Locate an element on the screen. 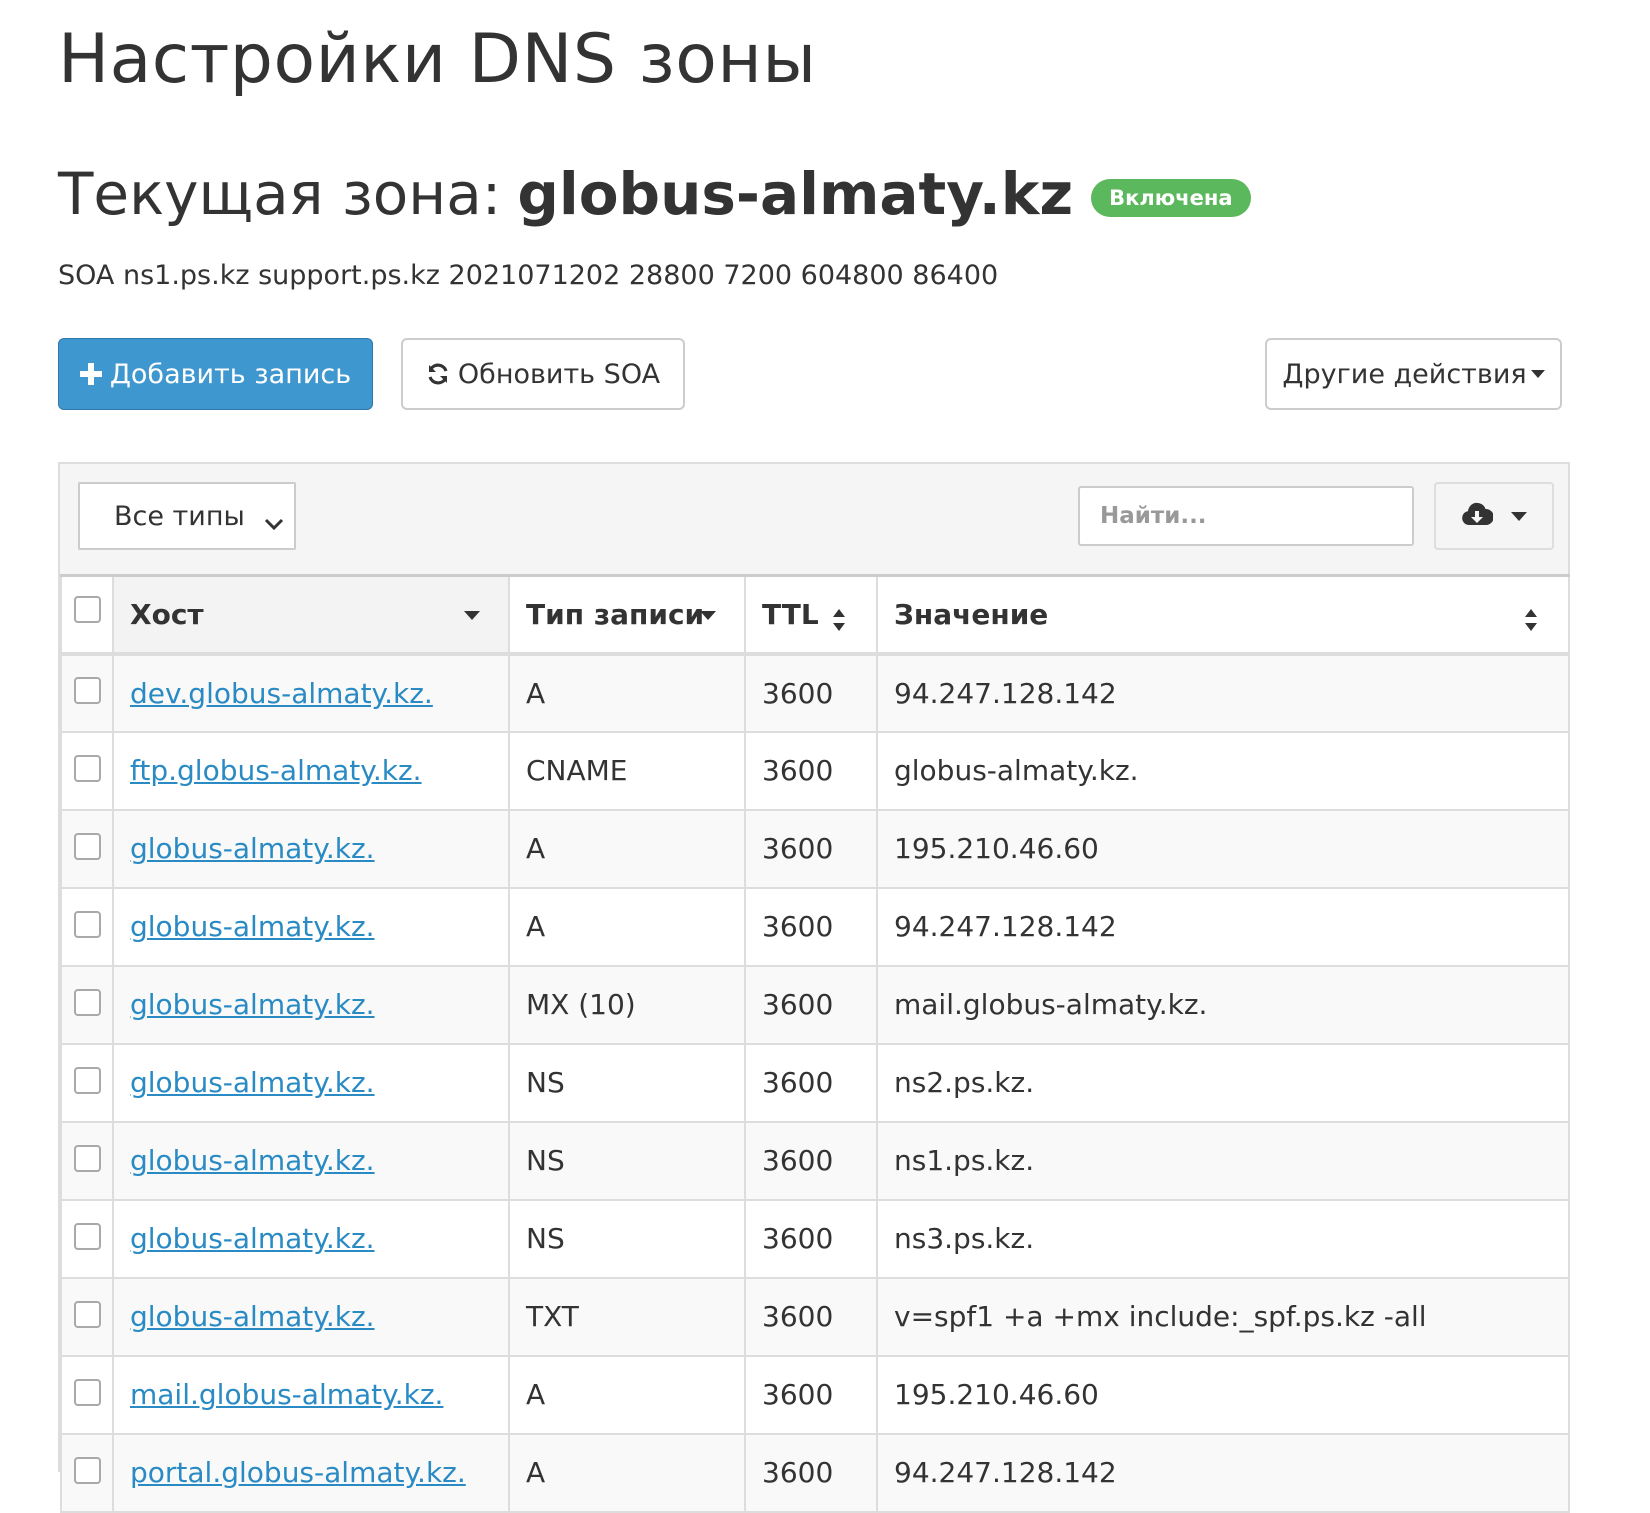 This screenshot has width=1650, height=1513. export-dropdown-button is located at coordinates (1494, 516).